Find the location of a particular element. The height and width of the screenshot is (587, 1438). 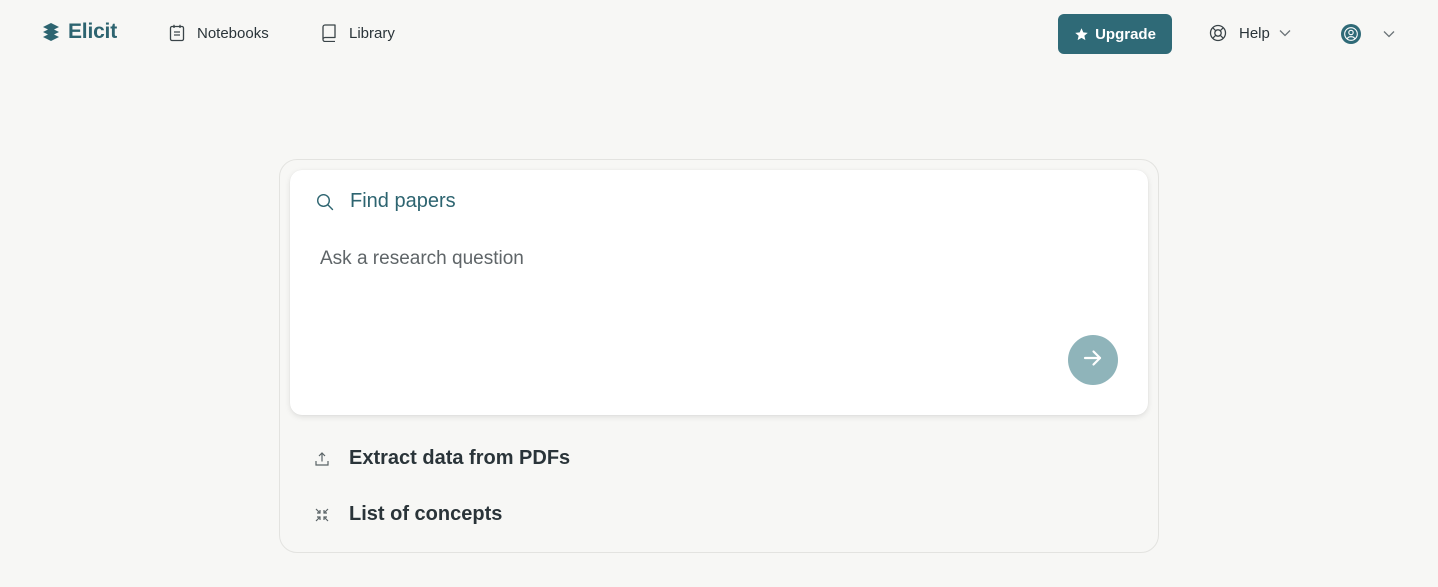

elicit-logo: Elicit is located at coordinates (78, 32).